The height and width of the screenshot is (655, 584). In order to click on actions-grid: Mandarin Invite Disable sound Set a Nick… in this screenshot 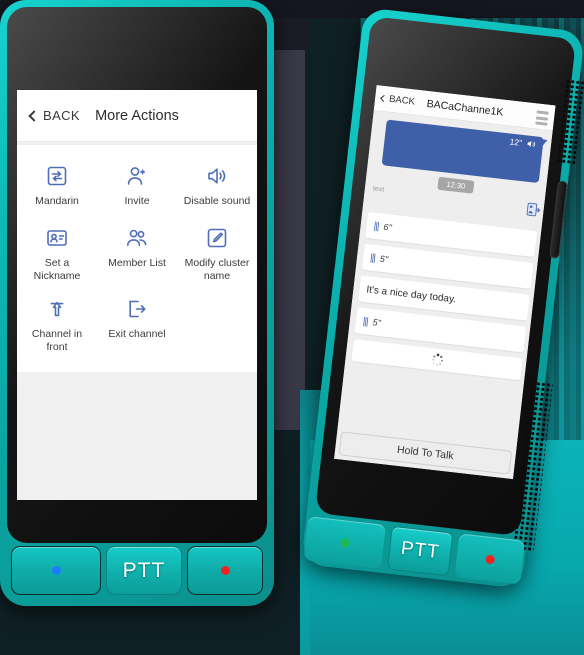, I will do `click(137, 258)`.